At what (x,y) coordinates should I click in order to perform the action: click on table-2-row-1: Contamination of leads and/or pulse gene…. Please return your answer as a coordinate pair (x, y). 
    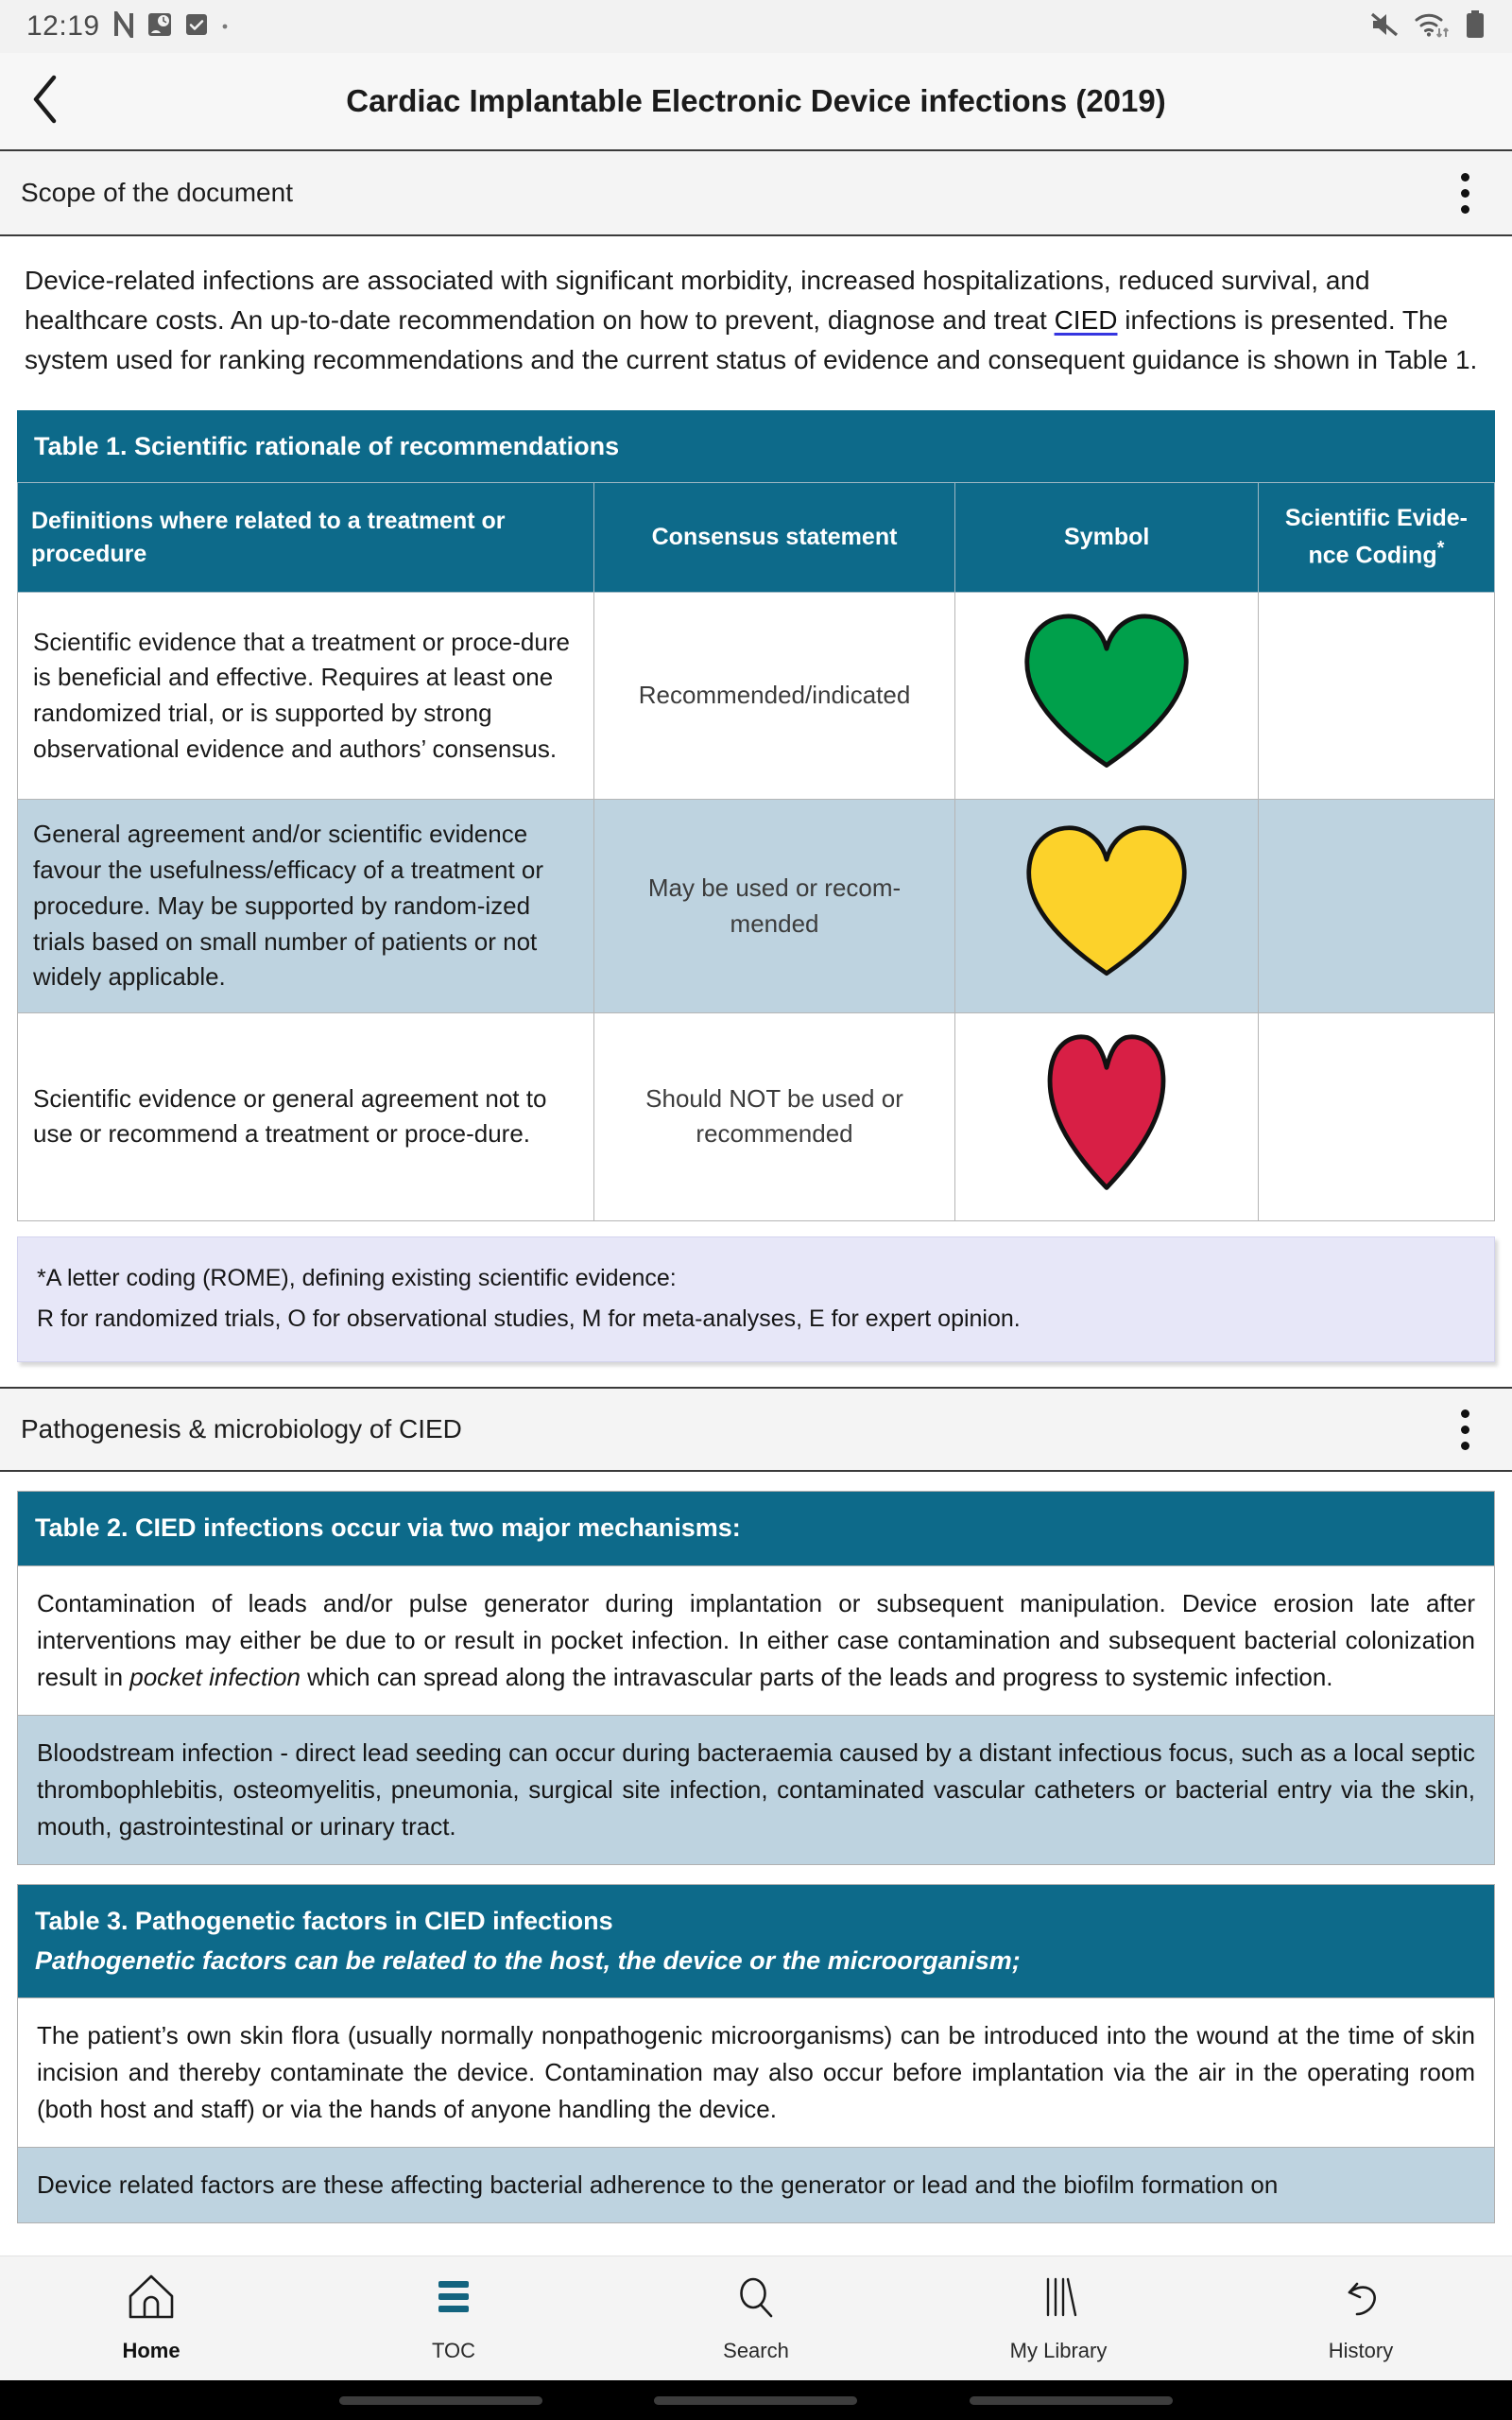
    Looking at the image, I should click on (756, 1639).